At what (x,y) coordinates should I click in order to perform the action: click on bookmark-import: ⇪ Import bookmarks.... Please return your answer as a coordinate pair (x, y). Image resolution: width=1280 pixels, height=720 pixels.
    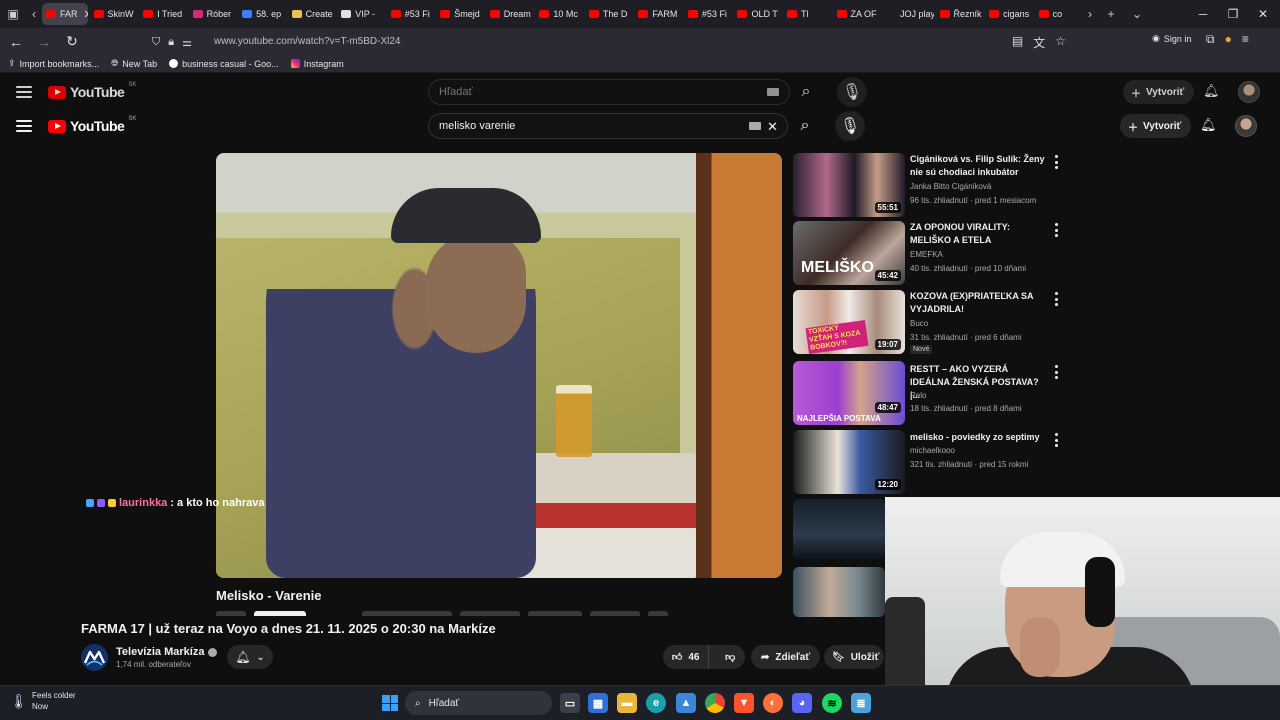
    Looking at the image, I should click on (53, 63).